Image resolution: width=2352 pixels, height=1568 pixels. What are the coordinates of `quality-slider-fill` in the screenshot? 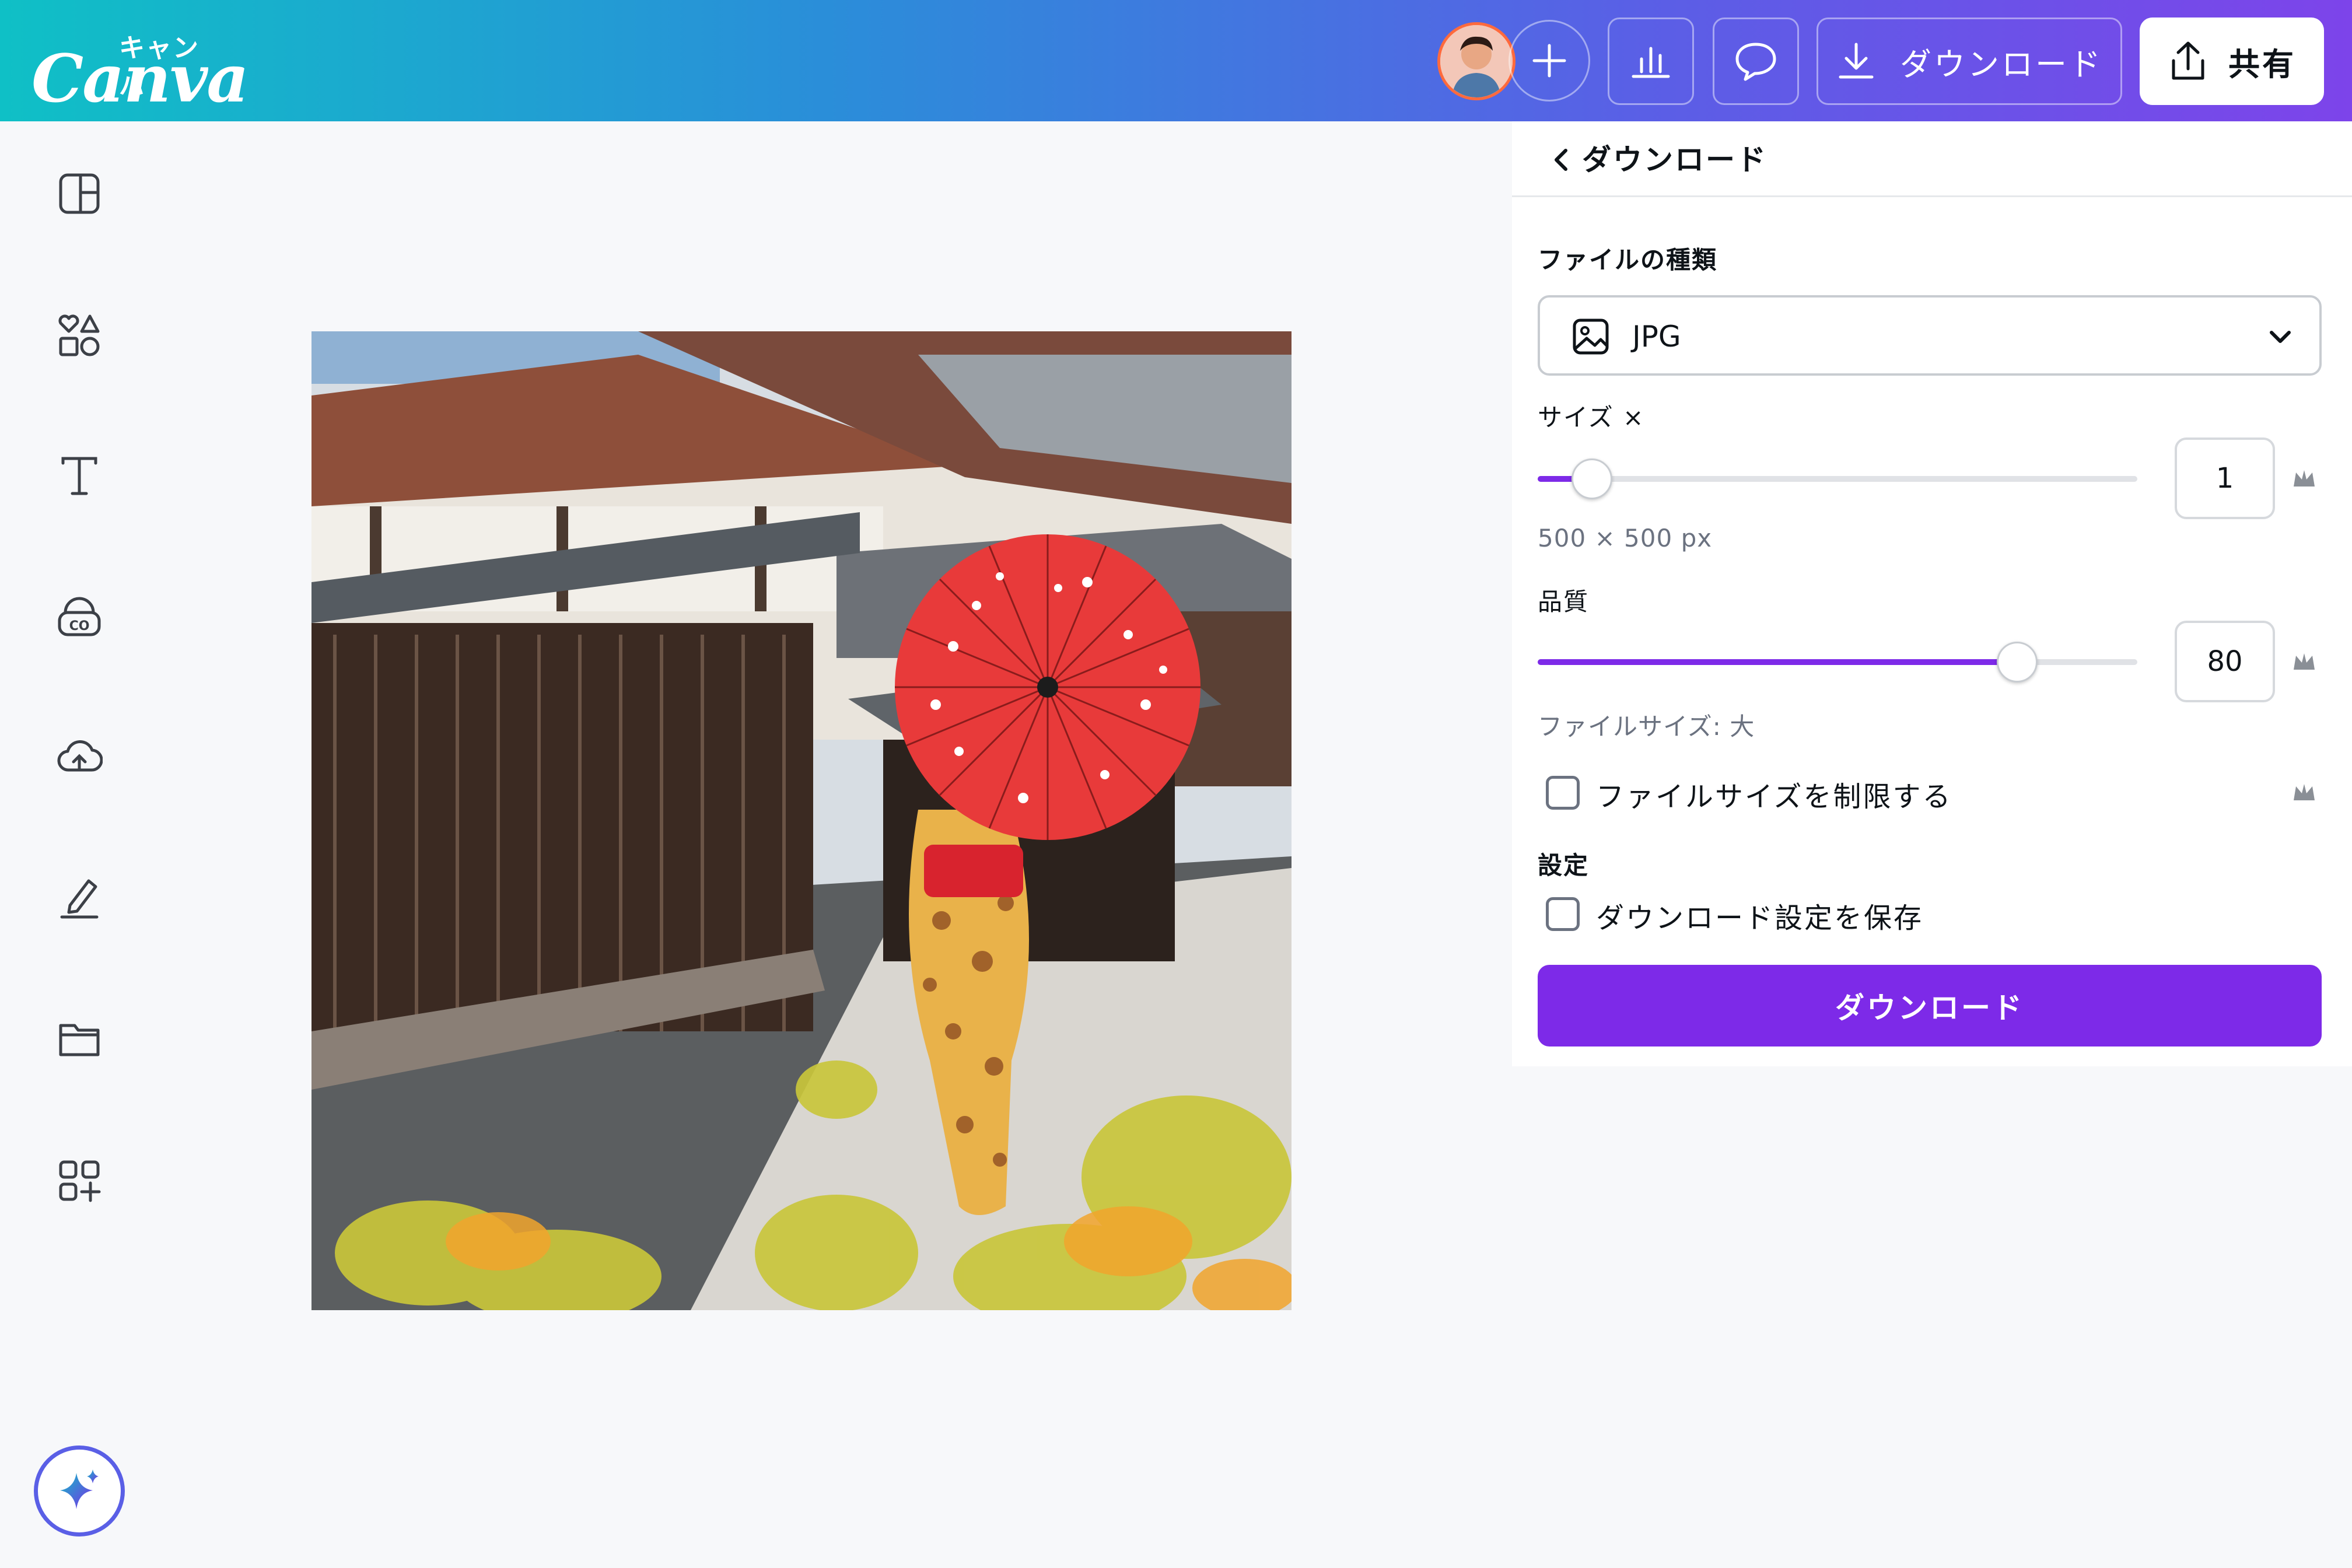 It's located at (1777, 662).